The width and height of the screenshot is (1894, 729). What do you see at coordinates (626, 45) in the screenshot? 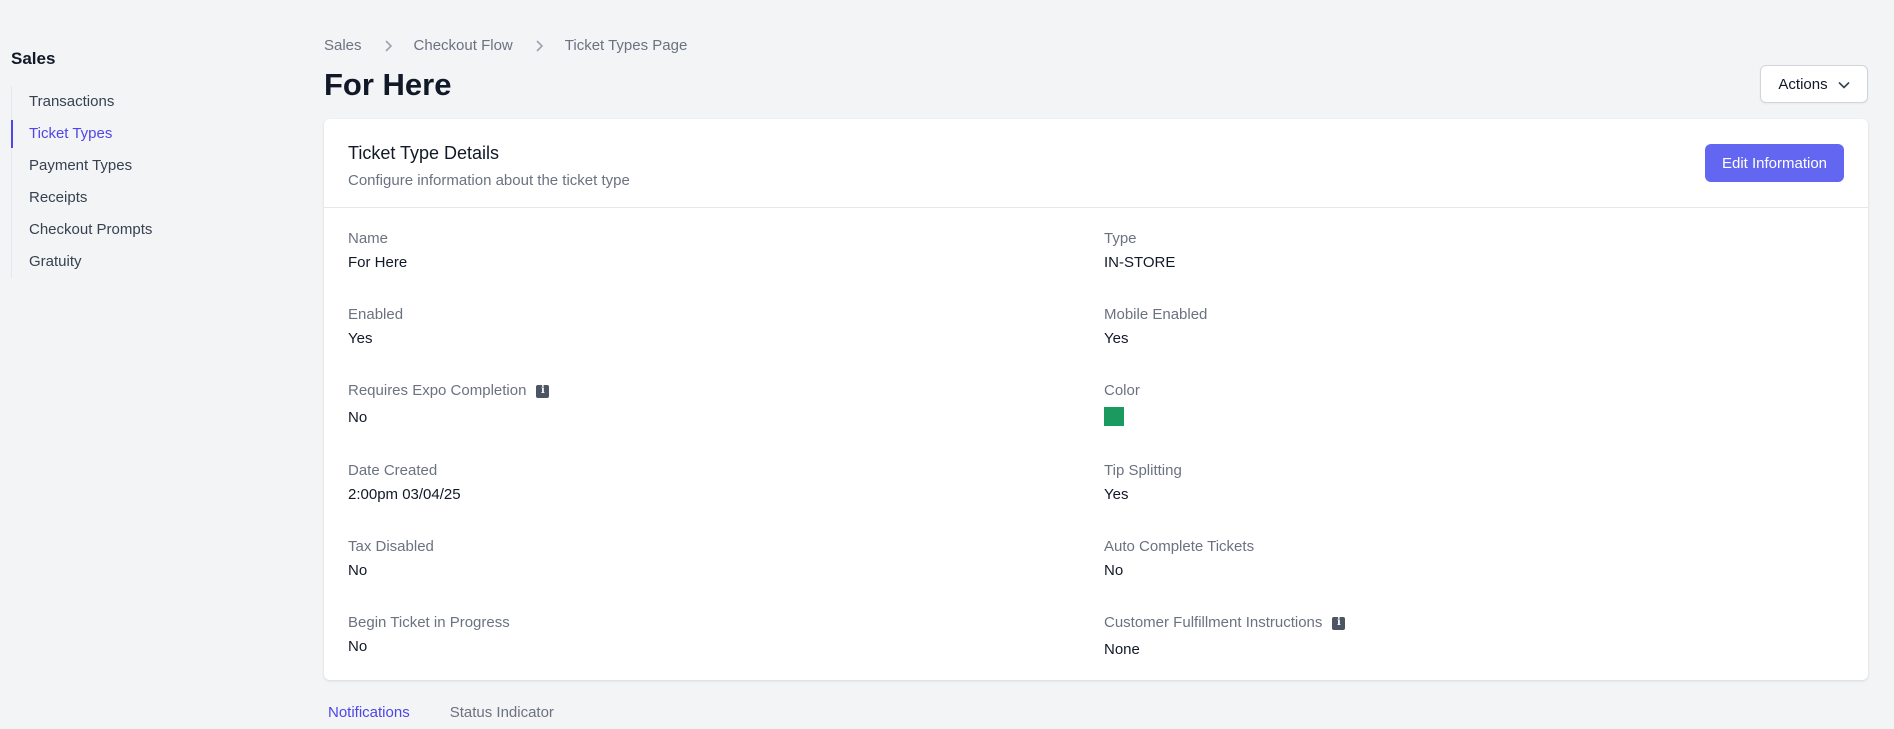
I see `breadcrumb-item-ticket-types-page: Ticket Types Page` at bounding box center [626, 45].